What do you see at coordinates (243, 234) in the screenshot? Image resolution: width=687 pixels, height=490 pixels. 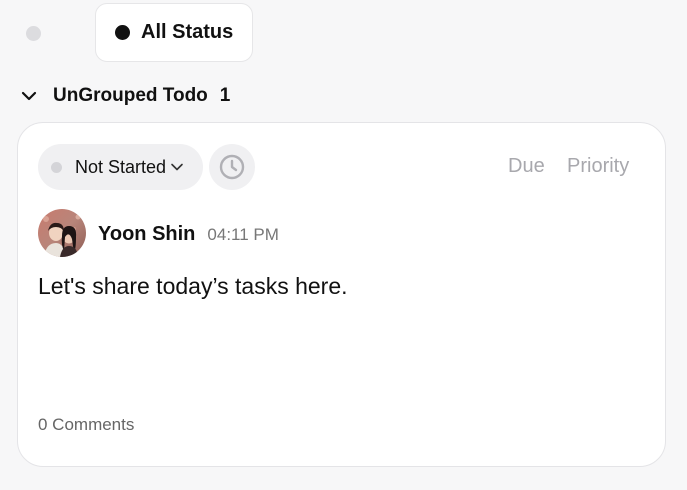 I see `timestamp: 04:11 PM` at bounding box center [243, 234].